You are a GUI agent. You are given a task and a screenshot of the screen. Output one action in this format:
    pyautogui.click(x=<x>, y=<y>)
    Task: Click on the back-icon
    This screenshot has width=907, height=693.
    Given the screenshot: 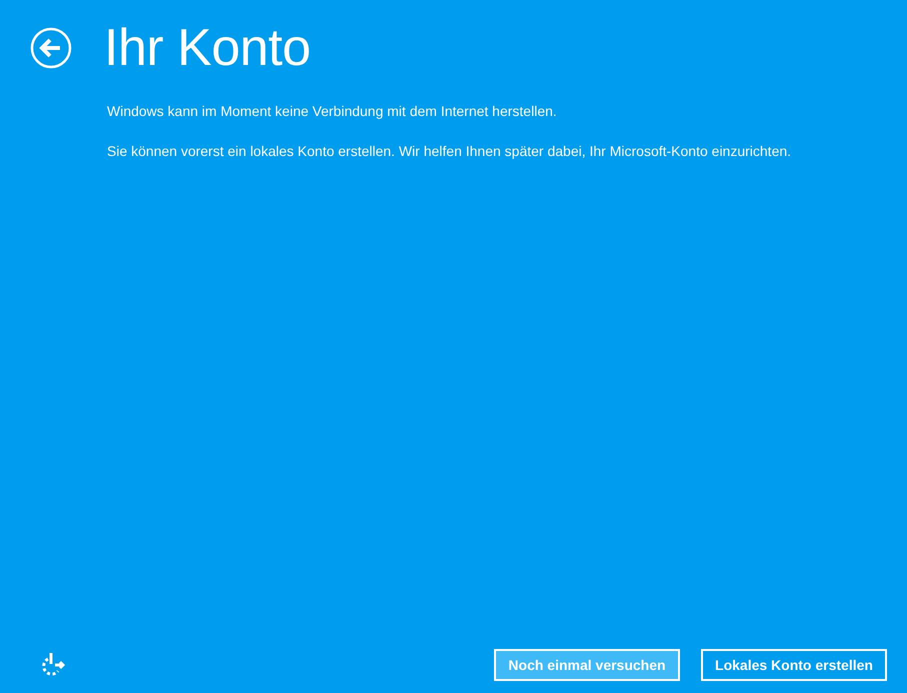 What is the action you would take?
    pyautogui.click(x=51, y=48)
    